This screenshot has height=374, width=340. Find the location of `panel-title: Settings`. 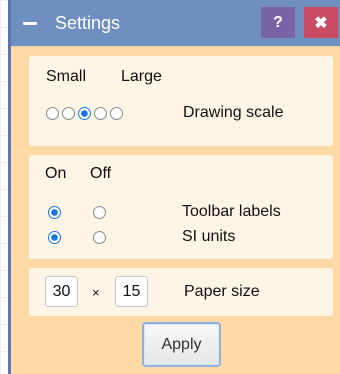

panel-title: Settings is located at coordinates (88, 23).